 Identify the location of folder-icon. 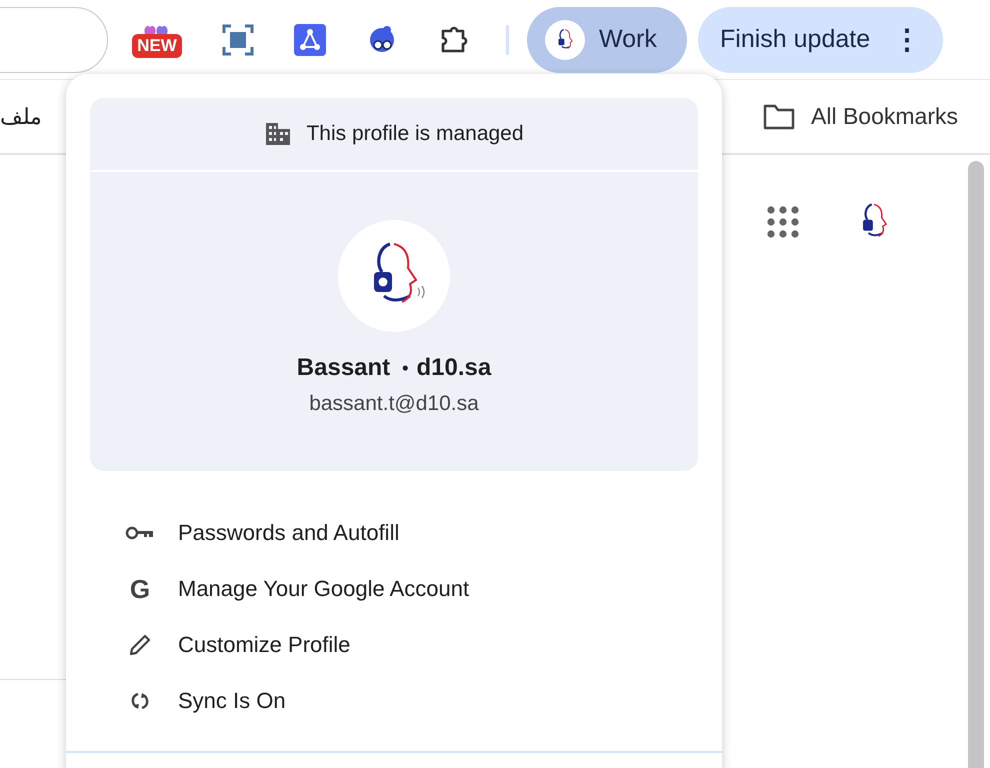
(779, 117).